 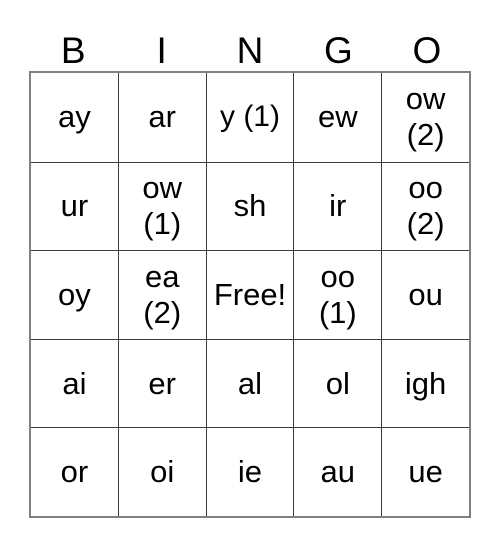 I want to click on bingo-cell-label: igh, so click(x=425, y=383).